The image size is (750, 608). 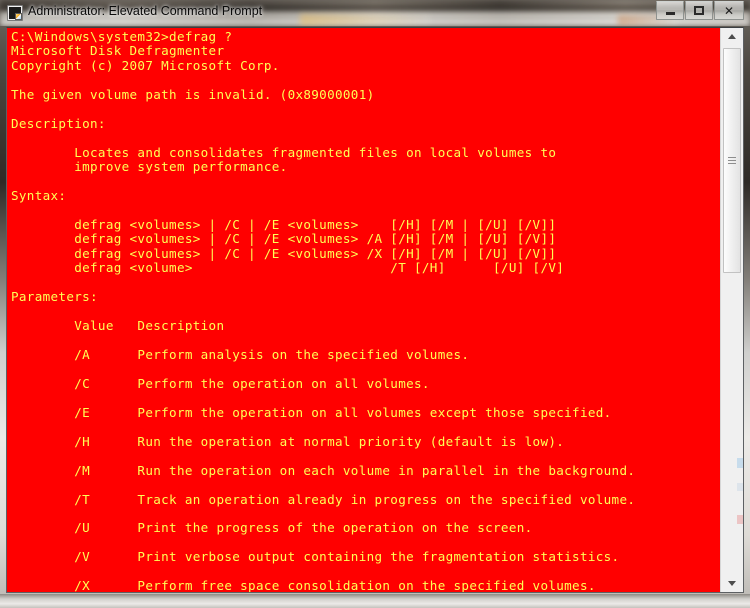 I want to click on vertical-scrollbar, so click(x=731, y=310).